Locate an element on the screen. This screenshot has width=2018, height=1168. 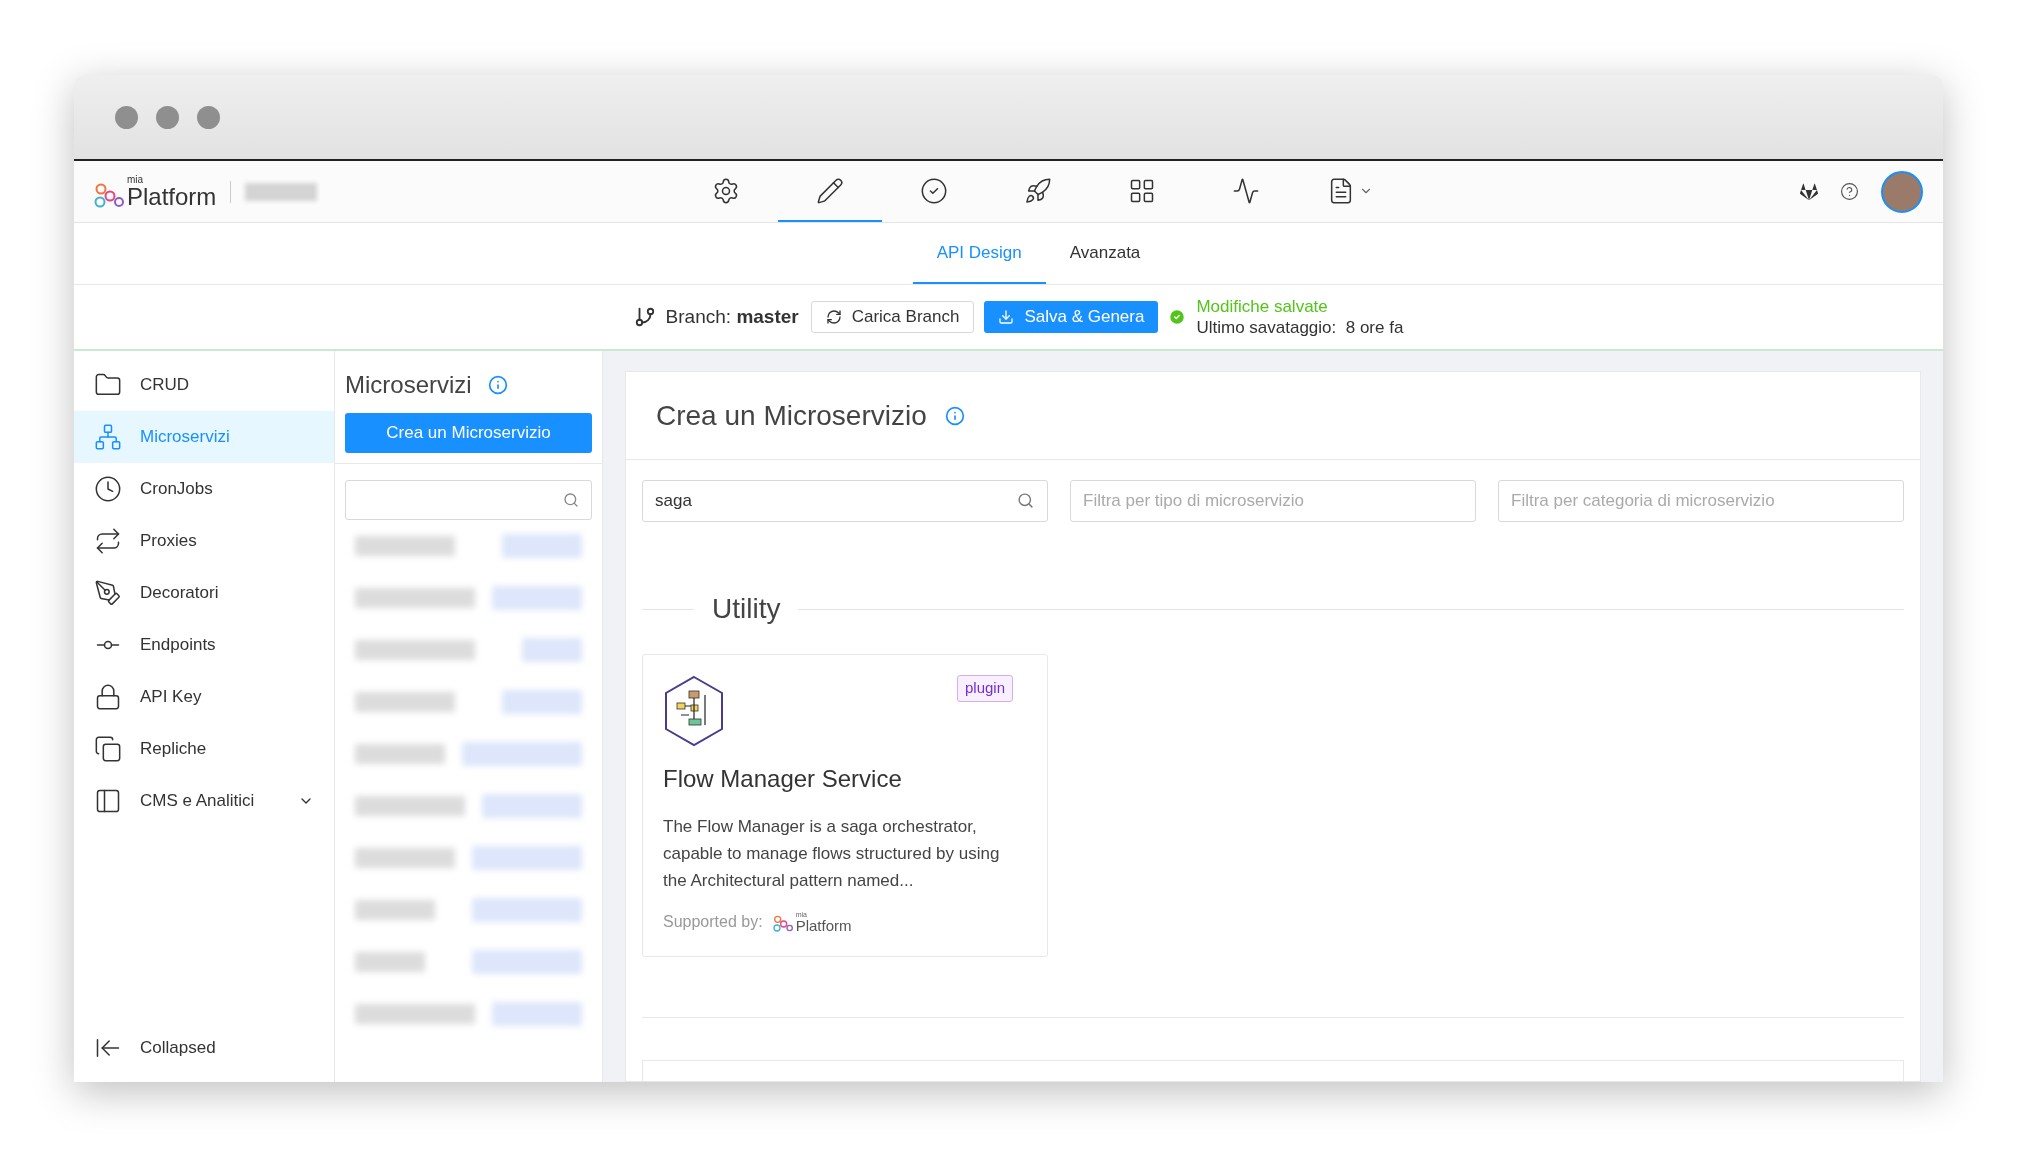
refresh-icon is located at coordinates (833, 317).